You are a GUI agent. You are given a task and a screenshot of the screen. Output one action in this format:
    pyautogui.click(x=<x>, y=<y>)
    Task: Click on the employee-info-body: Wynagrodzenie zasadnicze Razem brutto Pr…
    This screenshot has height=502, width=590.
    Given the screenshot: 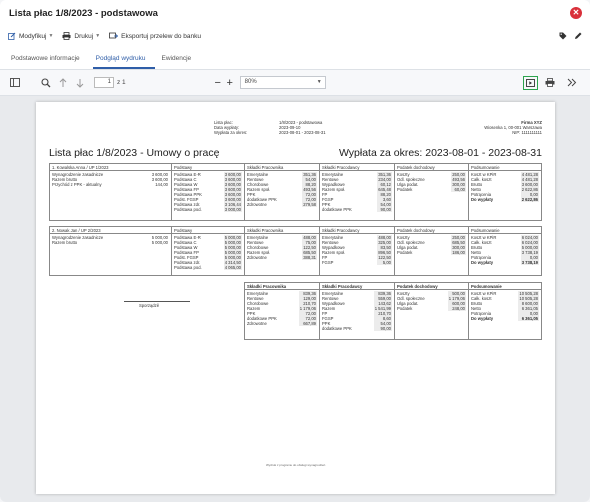 What is the action you would take?
    pyautogui.click(x=110, y=179)
    